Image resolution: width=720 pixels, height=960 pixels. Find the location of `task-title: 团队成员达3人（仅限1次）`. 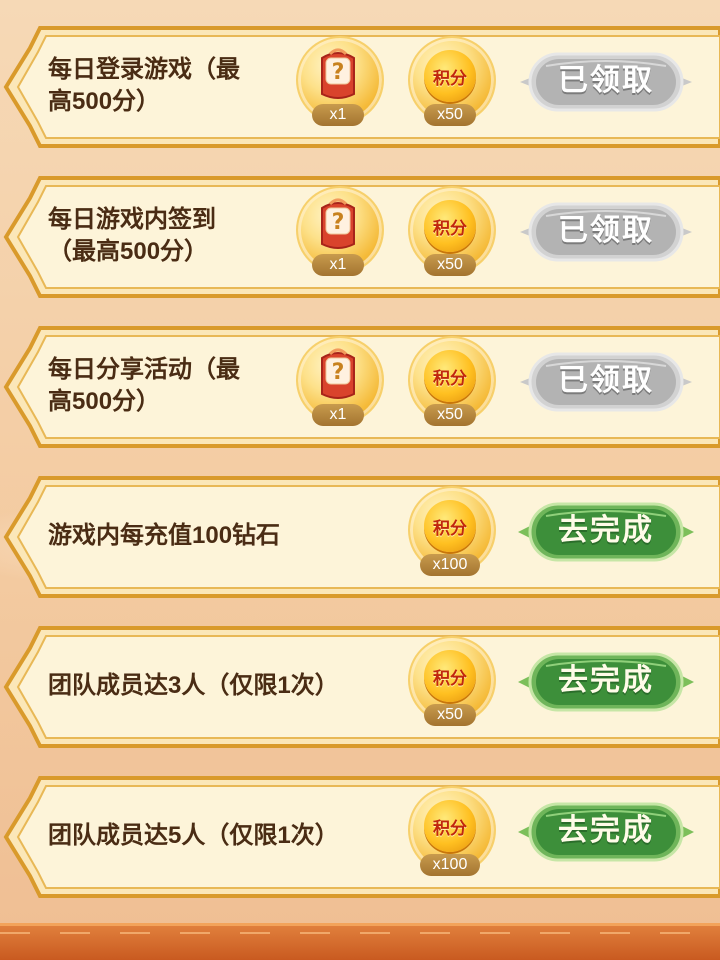

task-title: 团队成员达3人（仅限1次） is located at coordinates (193, 685).